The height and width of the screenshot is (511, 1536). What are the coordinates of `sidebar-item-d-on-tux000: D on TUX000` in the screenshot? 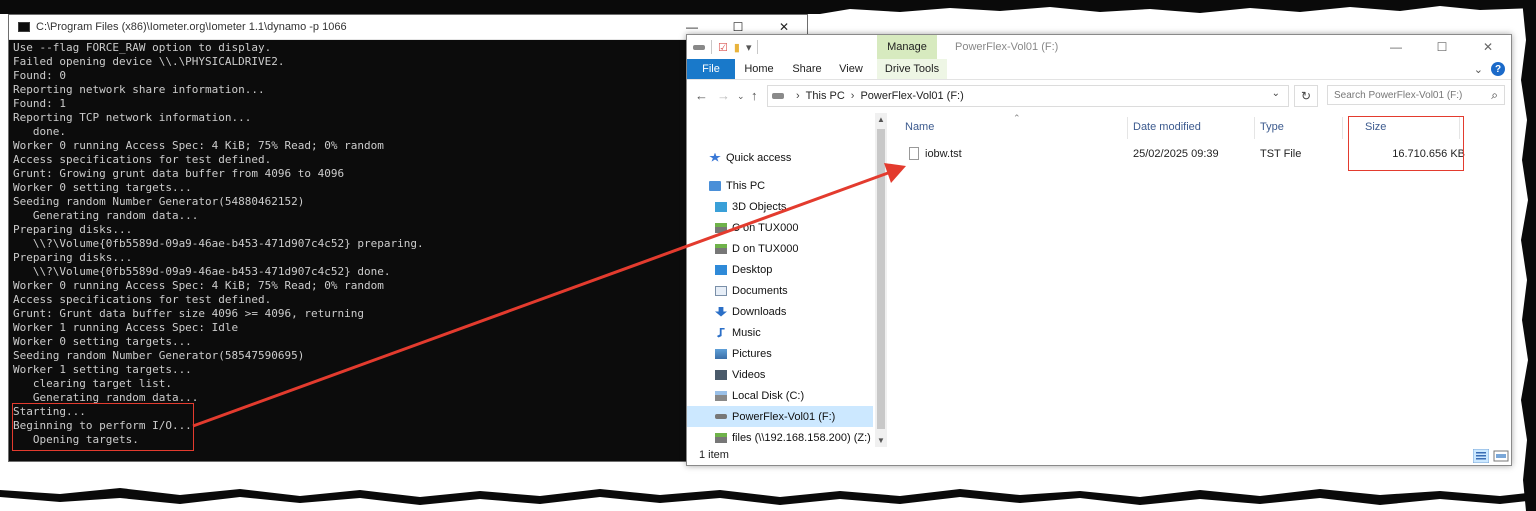 It's located at (780, 248).